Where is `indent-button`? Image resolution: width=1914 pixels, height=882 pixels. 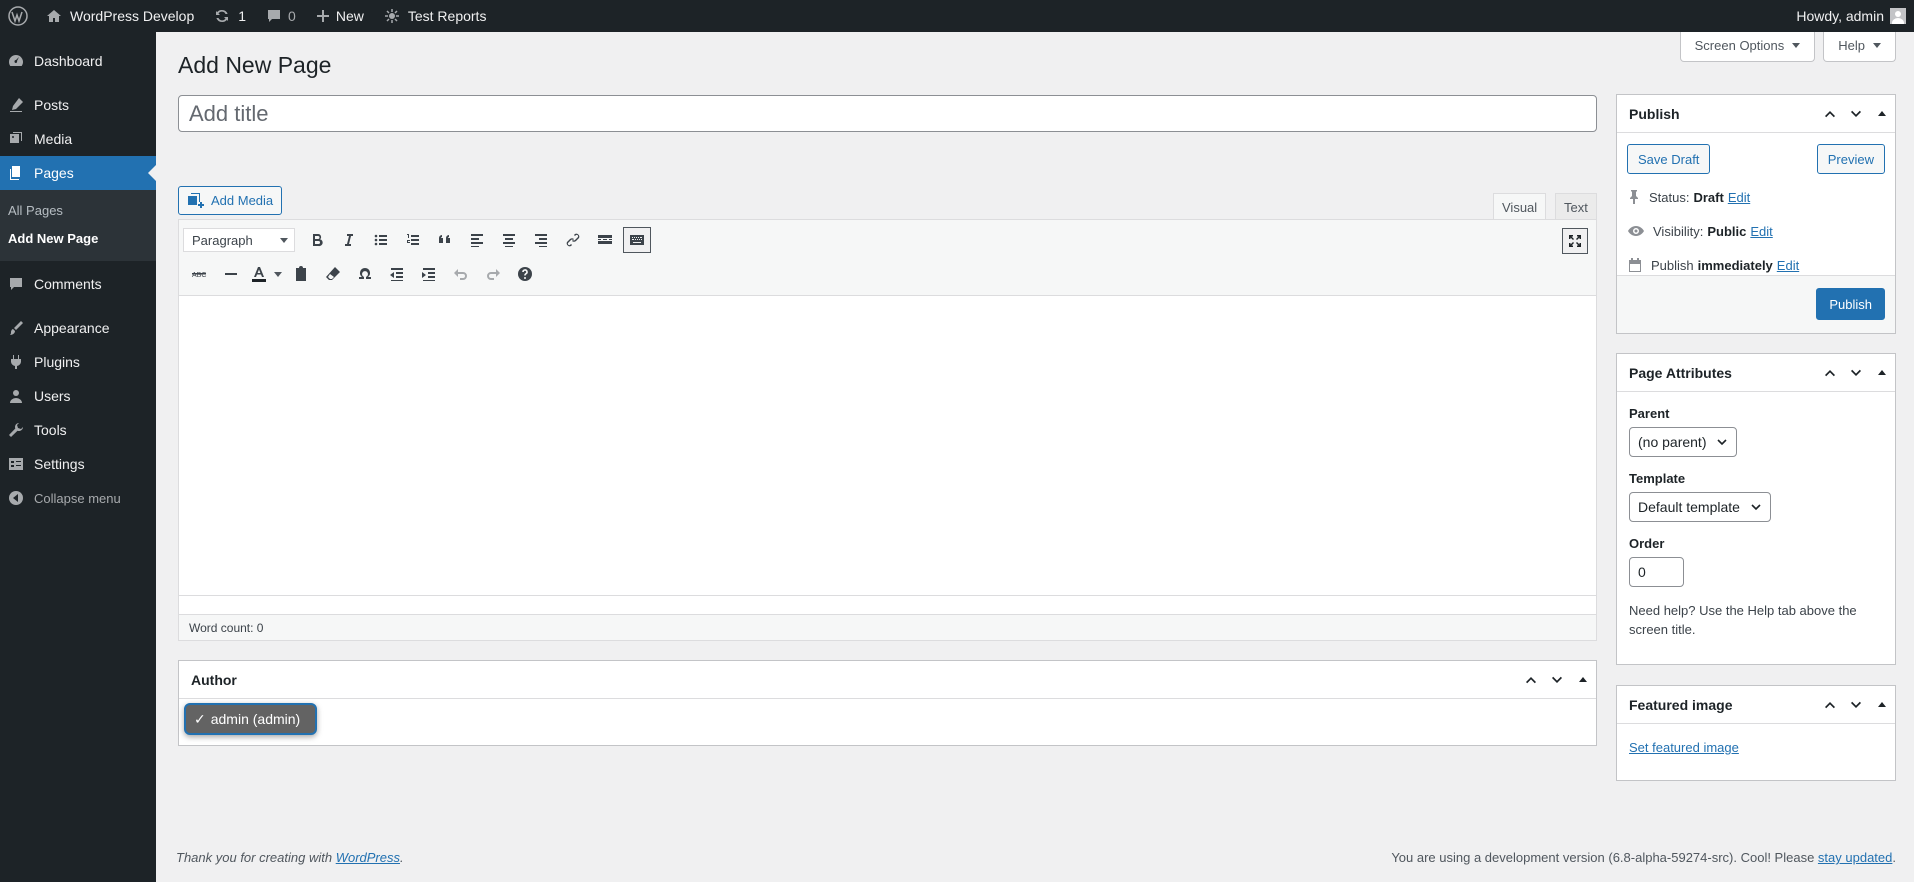 indent-button is located at coordinates (429, 274).